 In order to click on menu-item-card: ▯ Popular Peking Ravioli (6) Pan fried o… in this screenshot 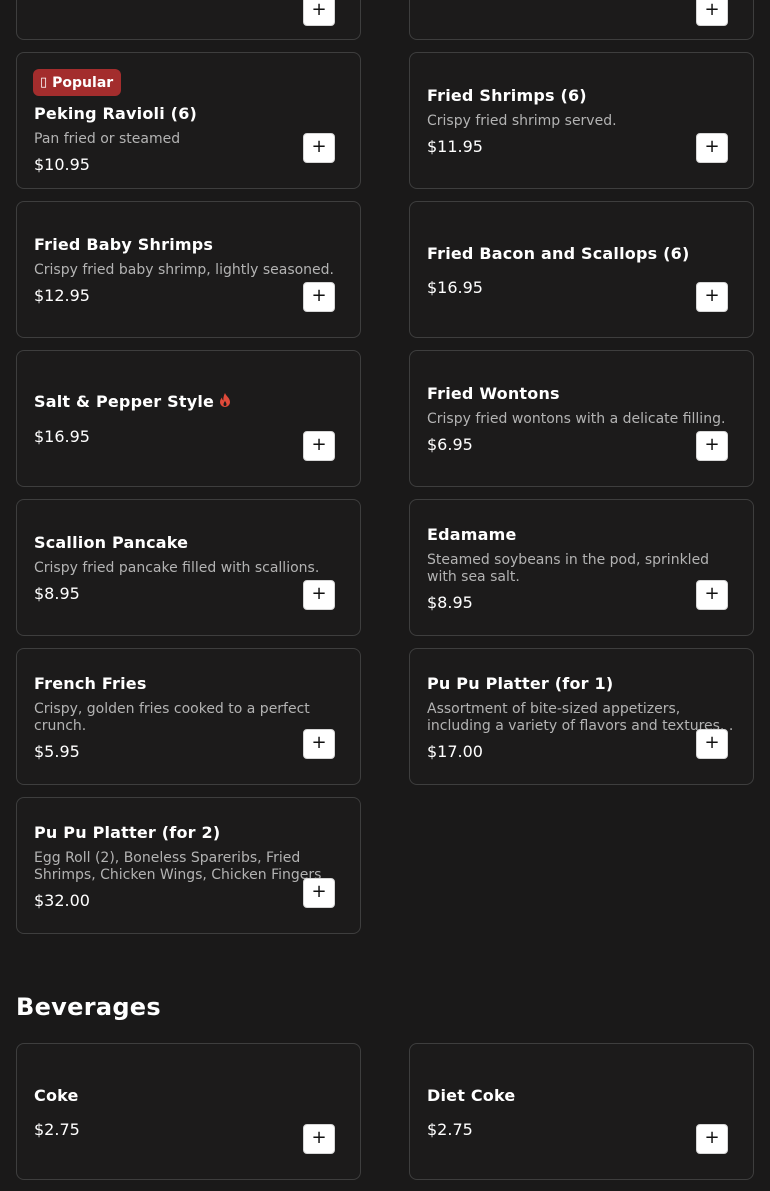, I will do `click(188, 120)`.